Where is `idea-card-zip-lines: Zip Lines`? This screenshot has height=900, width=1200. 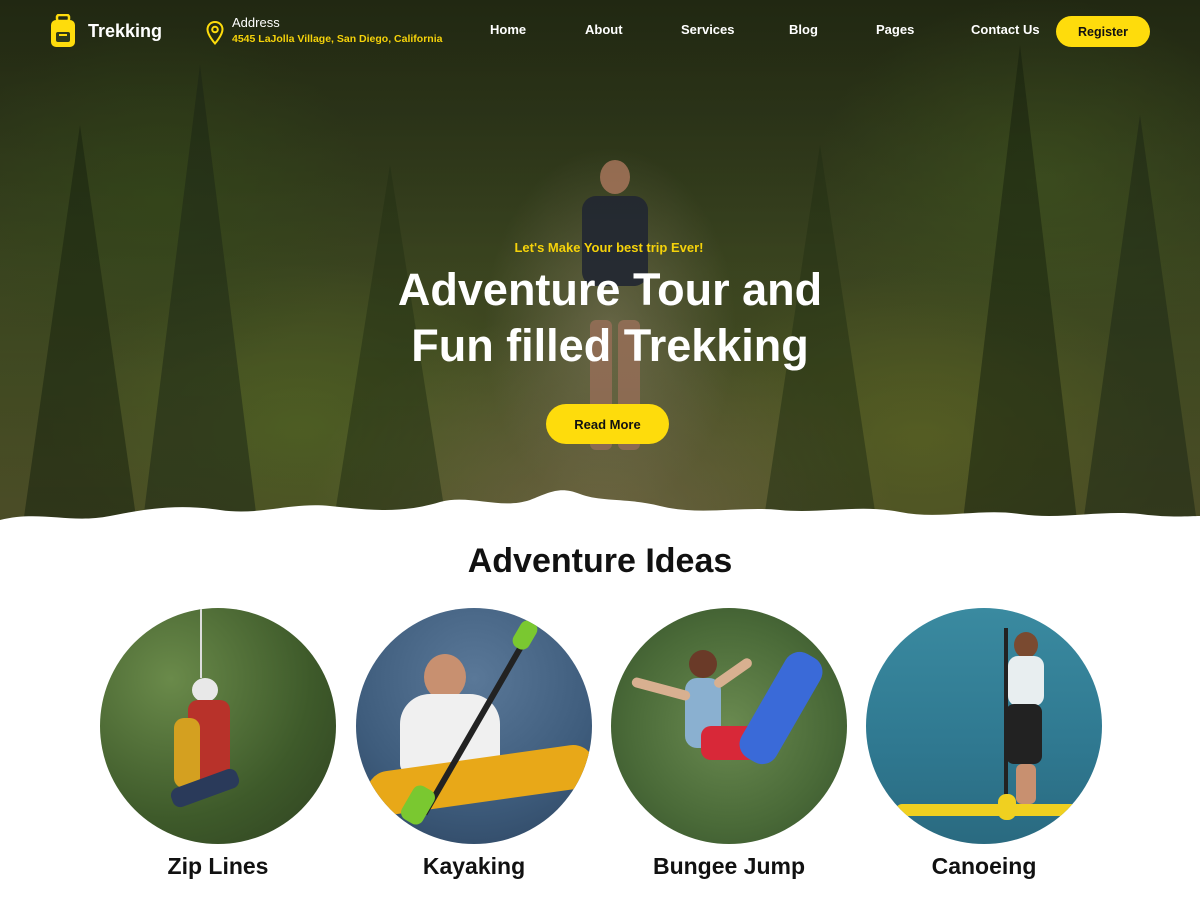
idea-card-zip-lines: Zip Lines is located at coordinates (218, 743).